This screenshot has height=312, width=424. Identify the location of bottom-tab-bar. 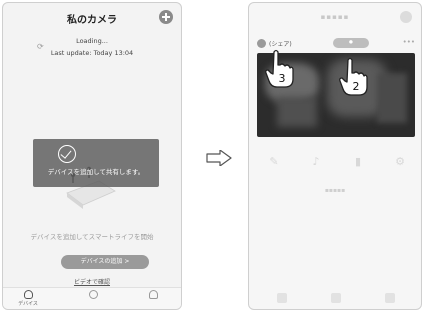
(335, 298).